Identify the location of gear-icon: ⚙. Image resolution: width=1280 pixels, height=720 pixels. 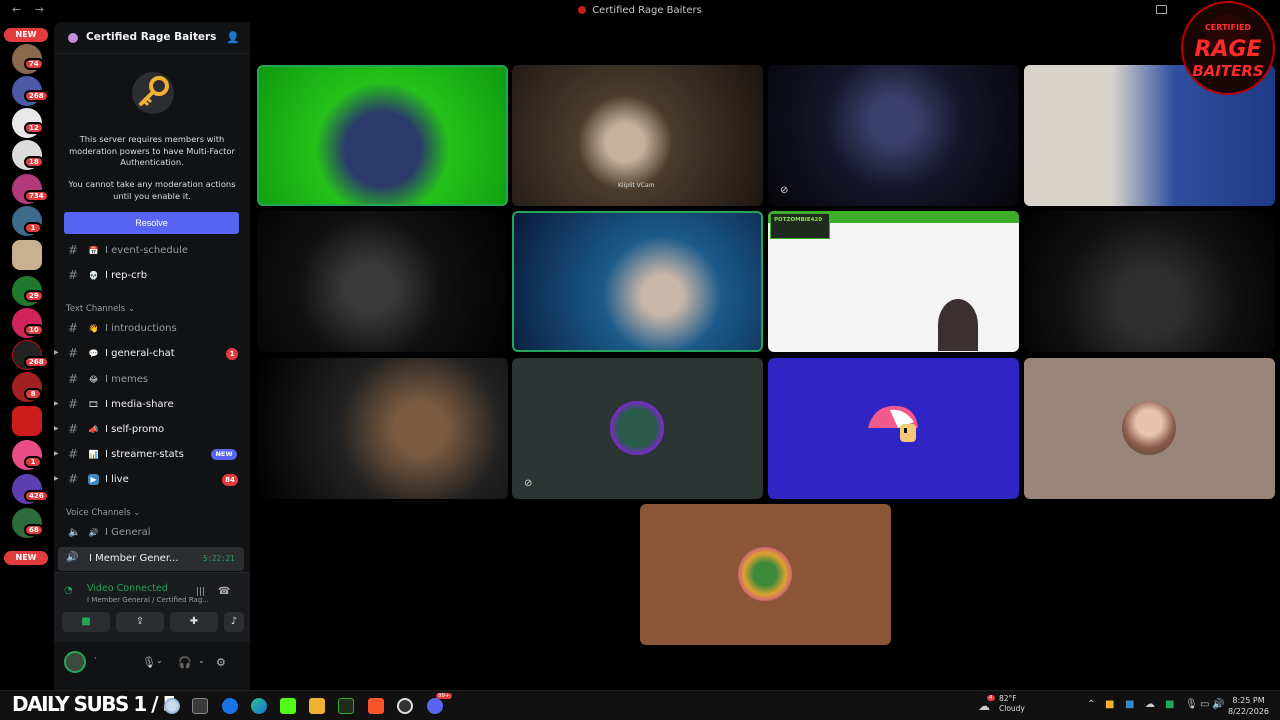
(221, 662).